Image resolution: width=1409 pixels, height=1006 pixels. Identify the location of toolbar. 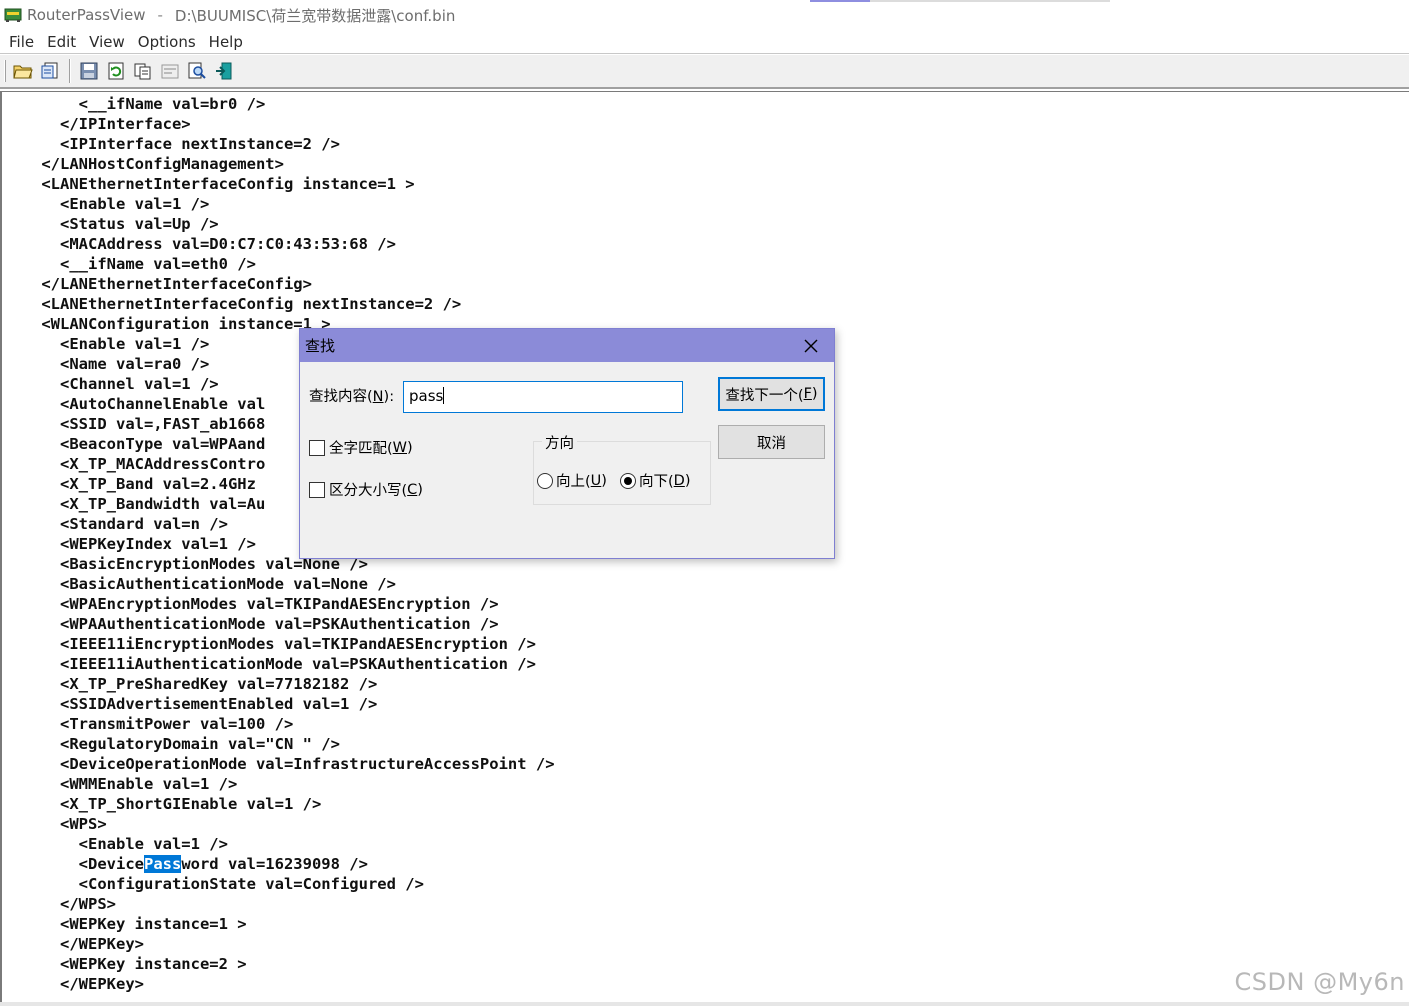
(704, 72).